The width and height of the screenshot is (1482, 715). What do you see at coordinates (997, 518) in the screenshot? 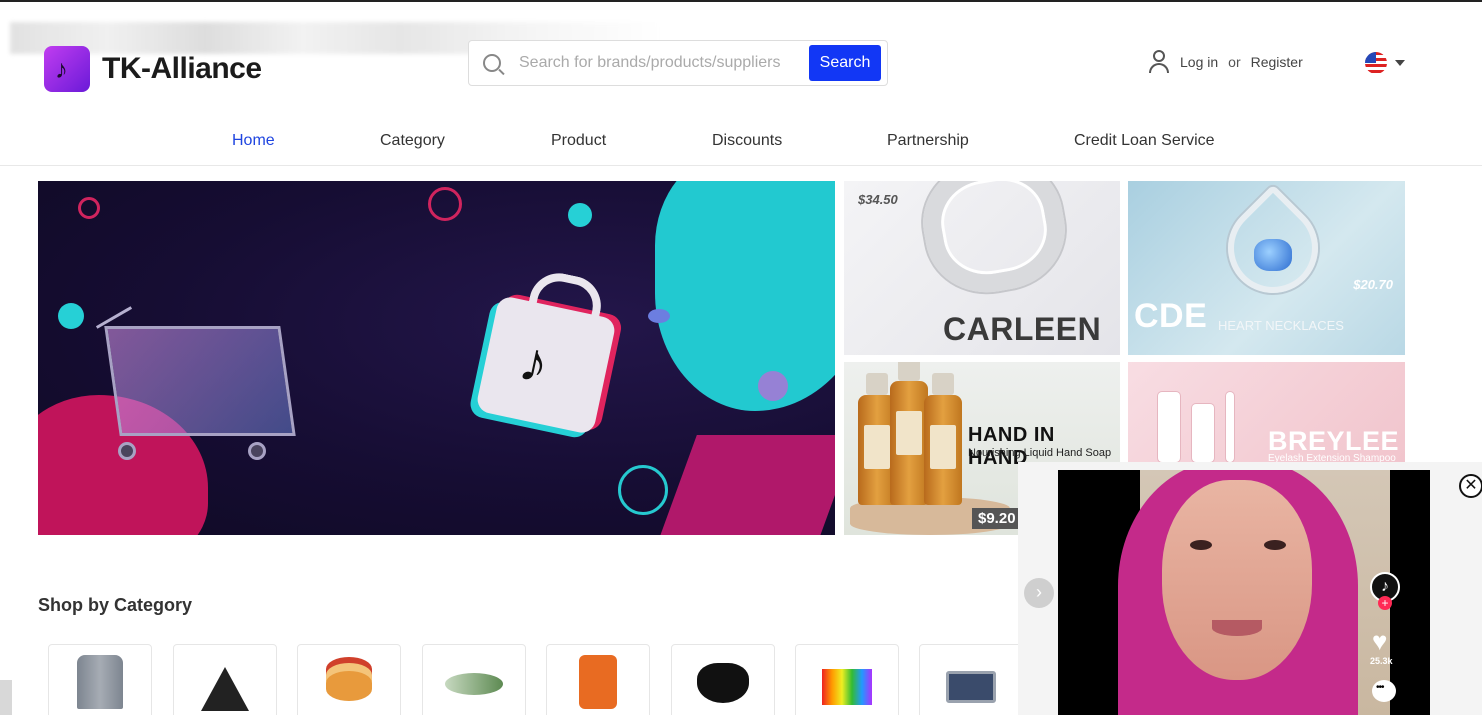
I see `promo-price: $9.20` at bounding box center [997, 518].